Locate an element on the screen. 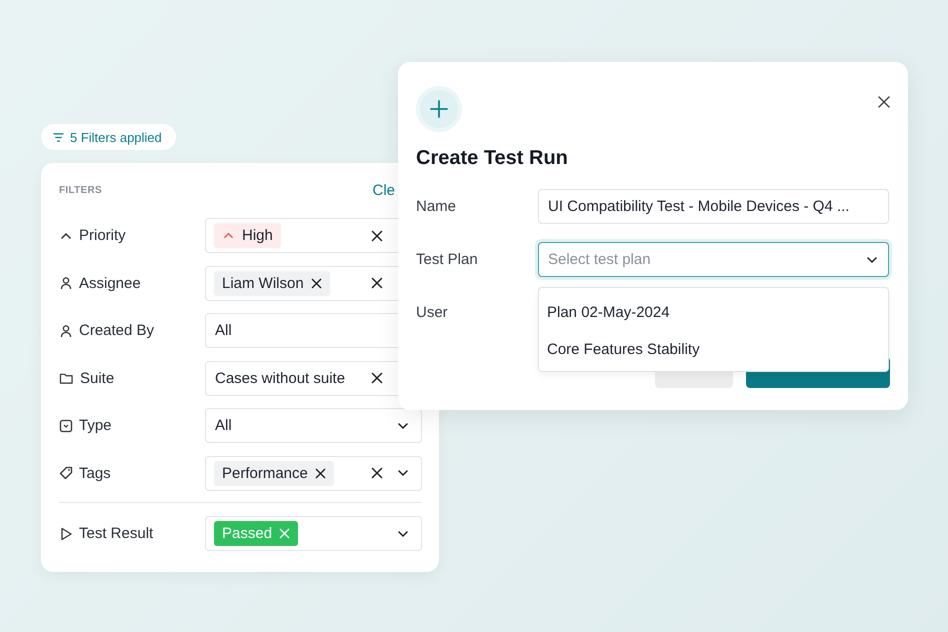 This screenshot has height=632, width=948. chip-text: High is located at coordinates (257, 235).